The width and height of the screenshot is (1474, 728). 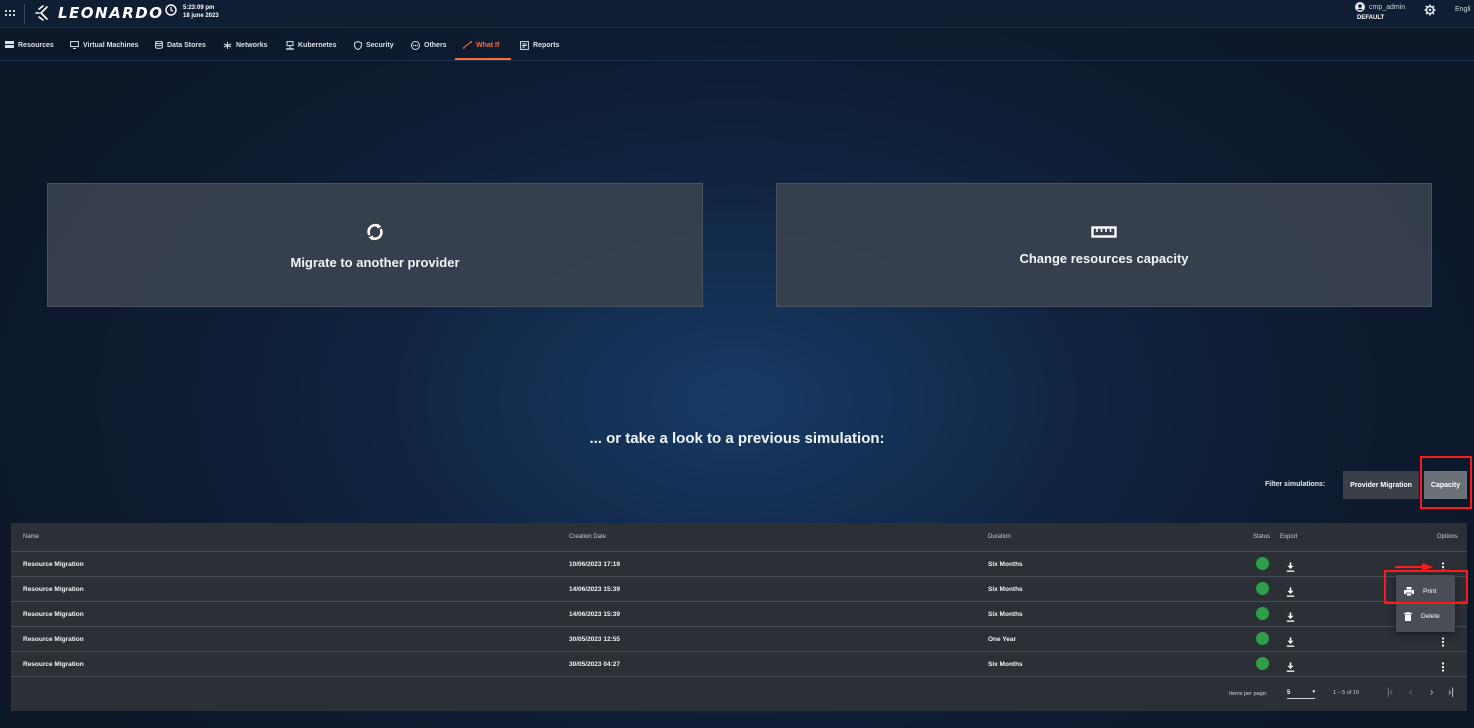 What do you see at coordinates (380, 45) in the screenshot?
I see `nav-label: Security` at bounding box center [380, 45].